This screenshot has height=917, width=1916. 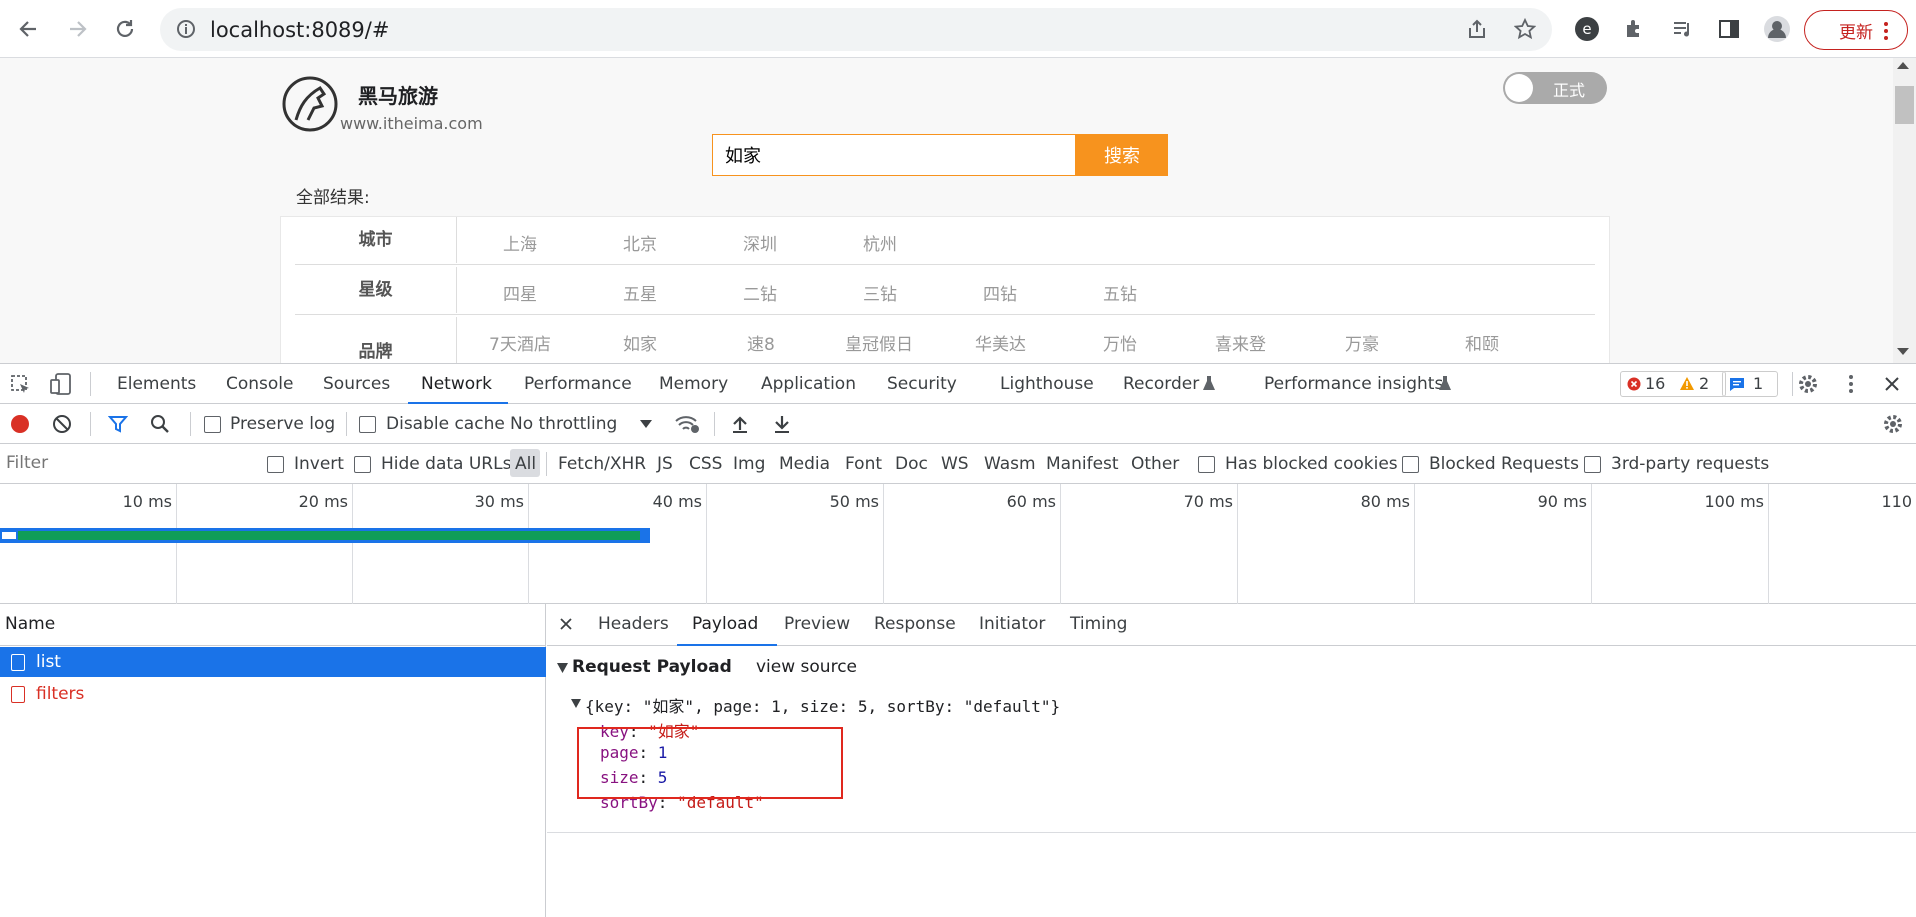 I want to click on filter-option: 深圳, so click(x=760, y=242).